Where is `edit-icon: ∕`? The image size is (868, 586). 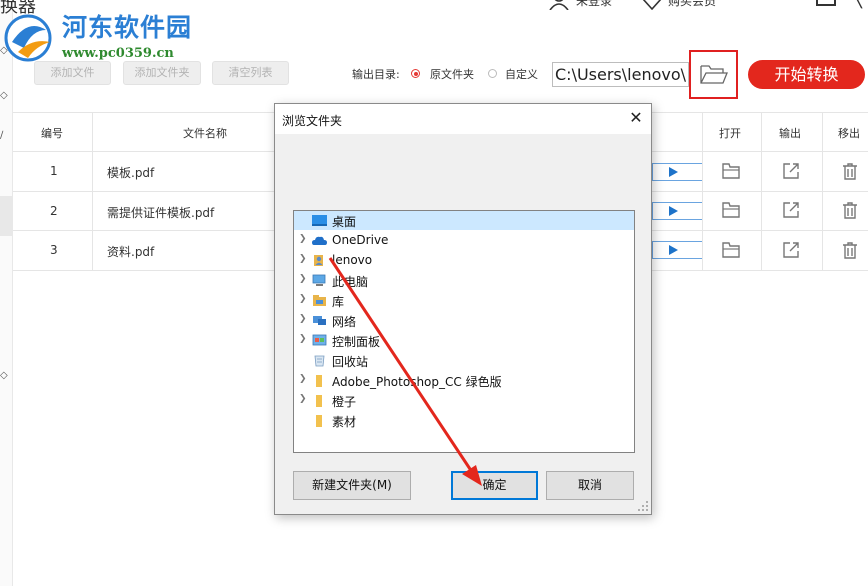
edit-icon: ∕ is located at coordinates (1, 135).